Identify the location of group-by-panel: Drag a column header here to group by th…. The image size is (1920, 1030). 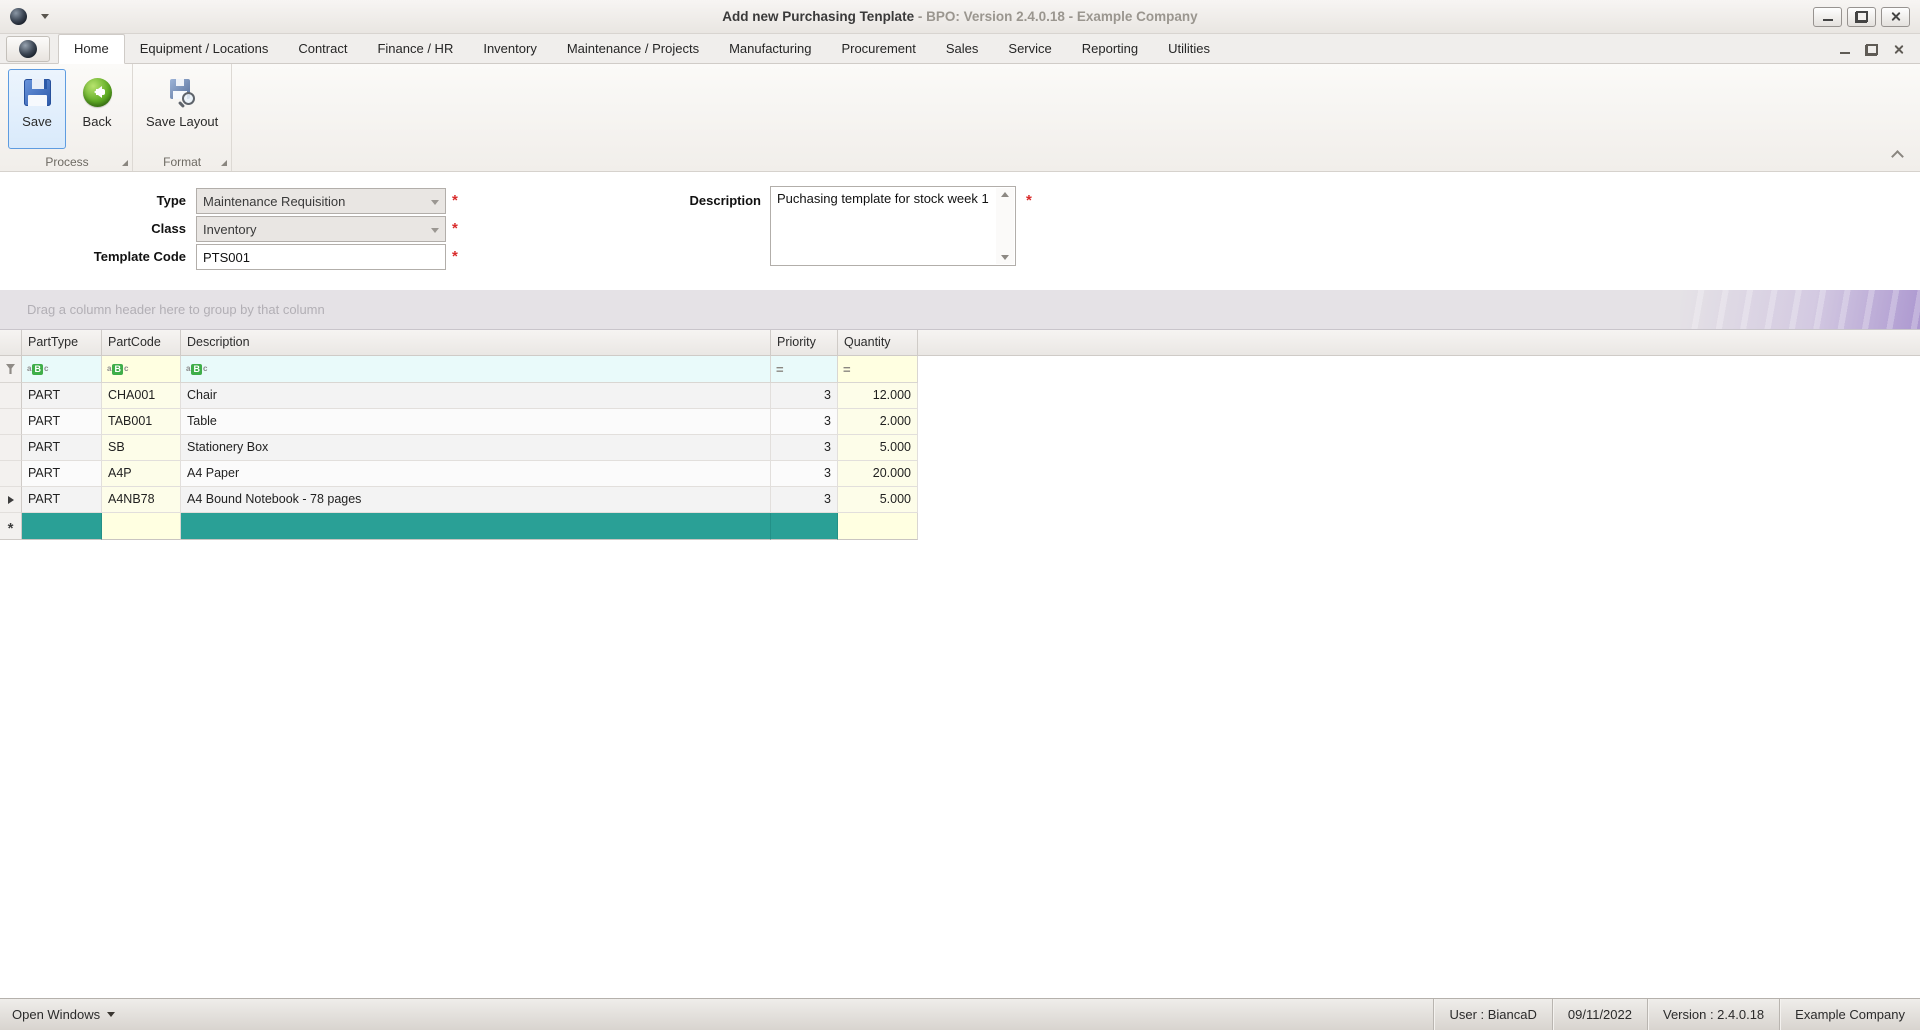
(960, 310).